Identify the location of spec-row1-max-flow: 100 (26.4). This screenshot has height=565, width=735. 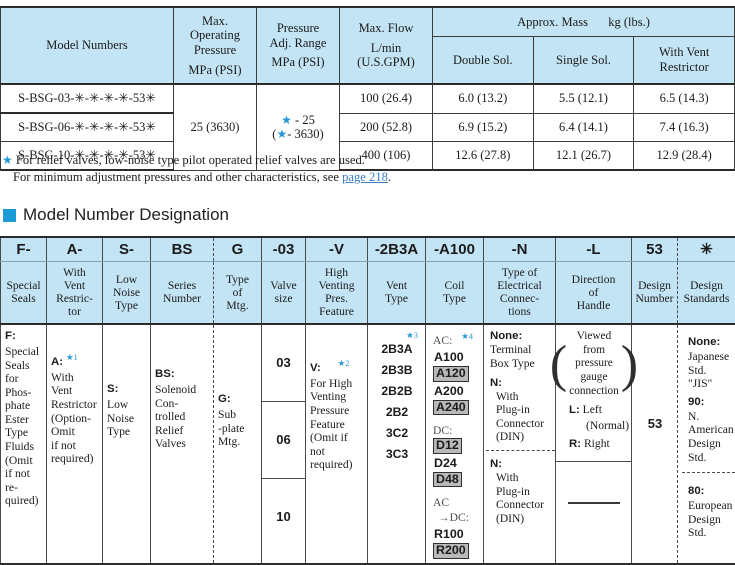
(386, 98).